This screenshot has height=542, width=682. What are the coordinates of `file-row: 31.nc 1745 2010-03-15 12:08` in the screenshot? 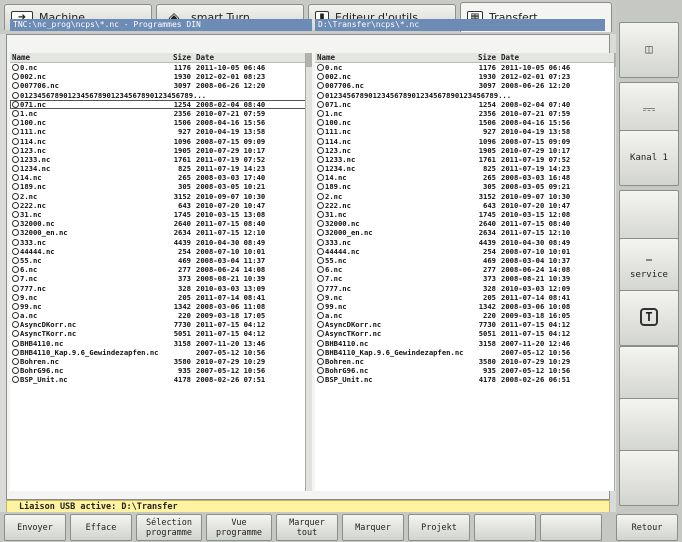 It's located at (468, 214).